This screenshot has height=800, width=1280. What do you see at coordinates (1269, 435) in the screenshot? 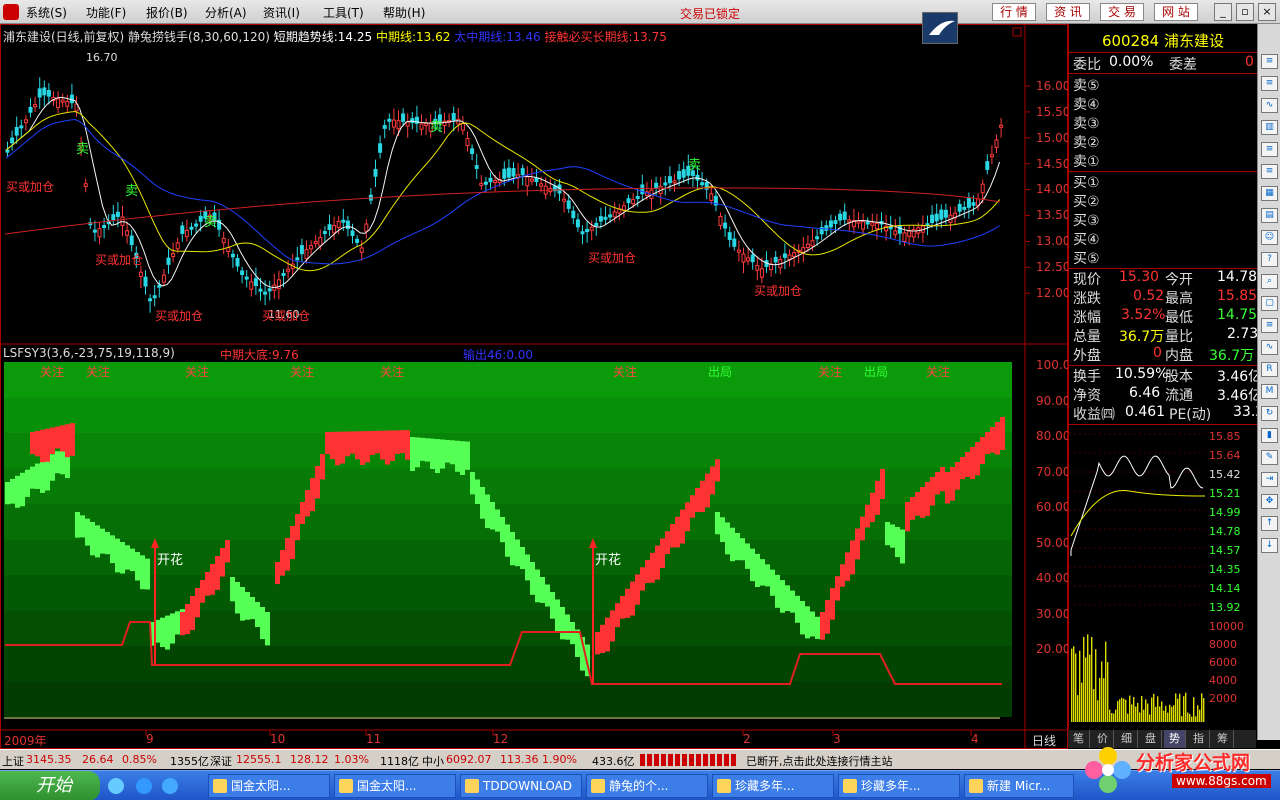
I see `candle-icon: ▮` at bounding box center [1269, 435].